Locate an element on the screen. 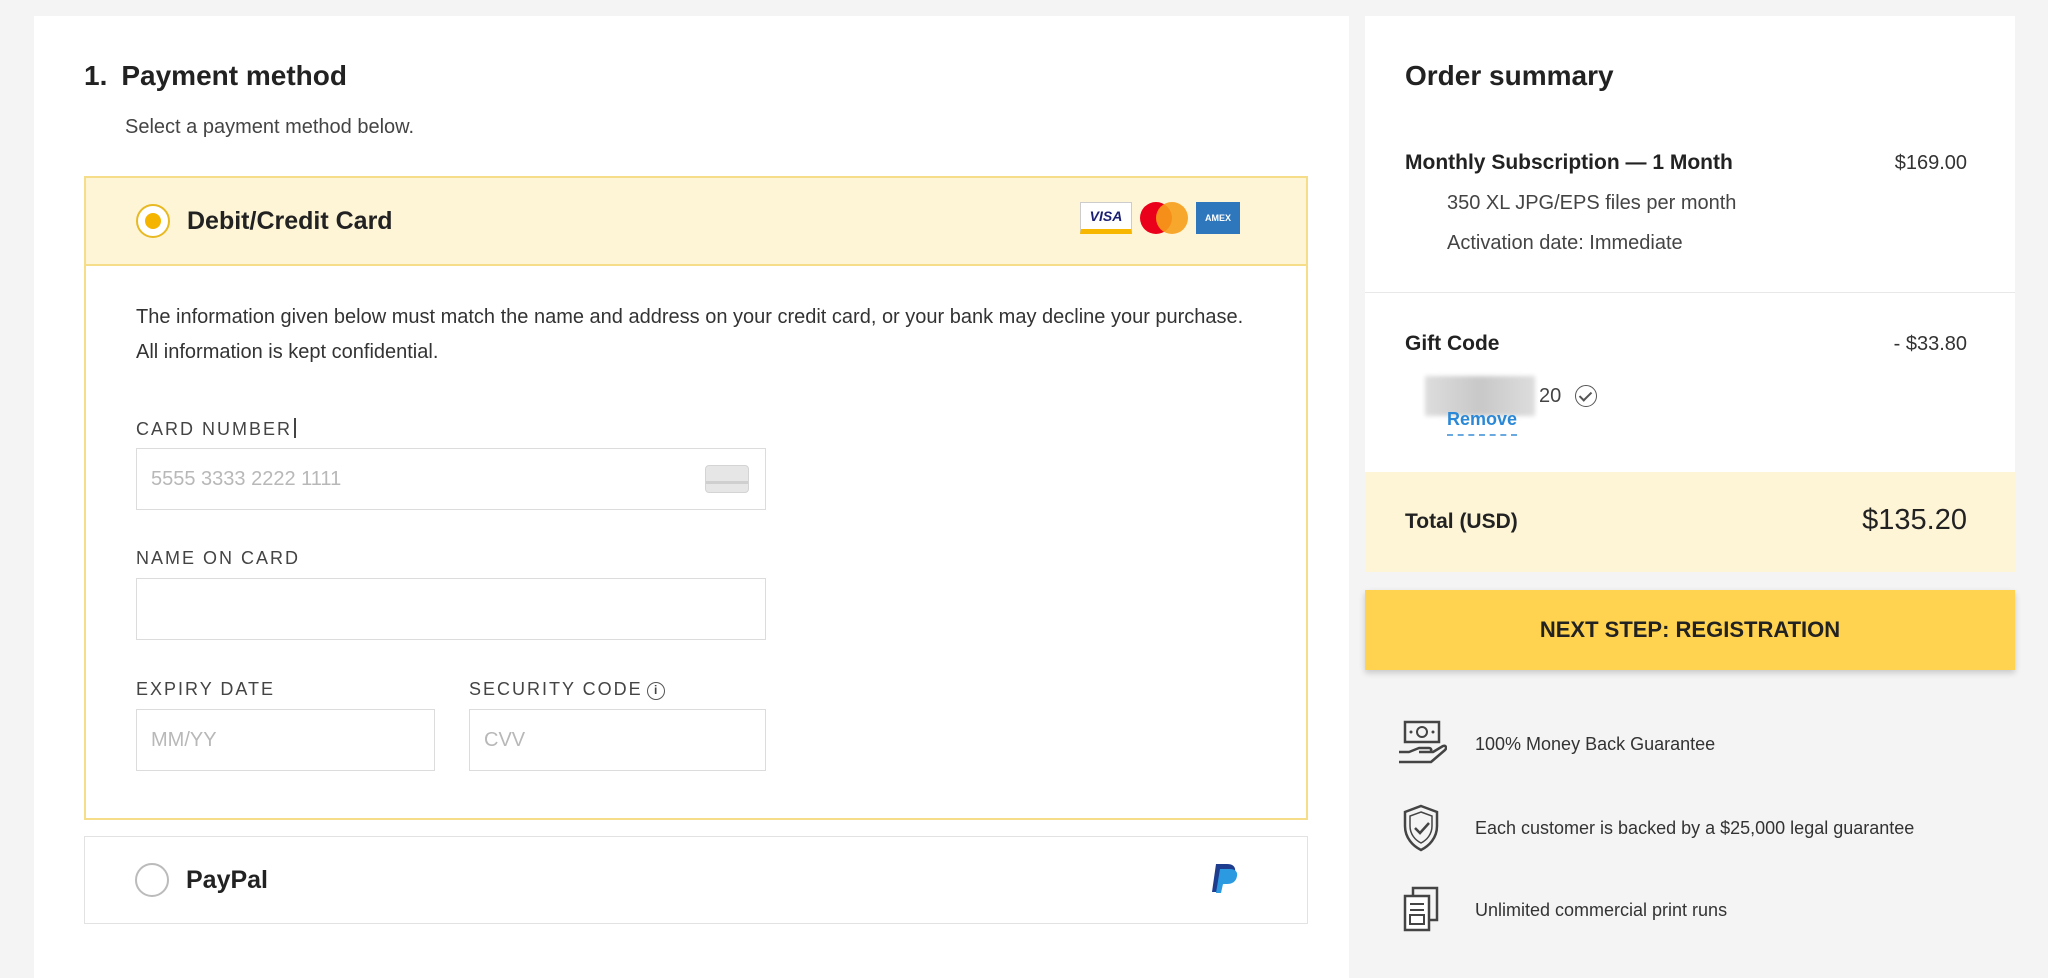 This screenshot has width=2048, height=978. paypal-payment-option: PayPal is located at coordinates (696, 880).